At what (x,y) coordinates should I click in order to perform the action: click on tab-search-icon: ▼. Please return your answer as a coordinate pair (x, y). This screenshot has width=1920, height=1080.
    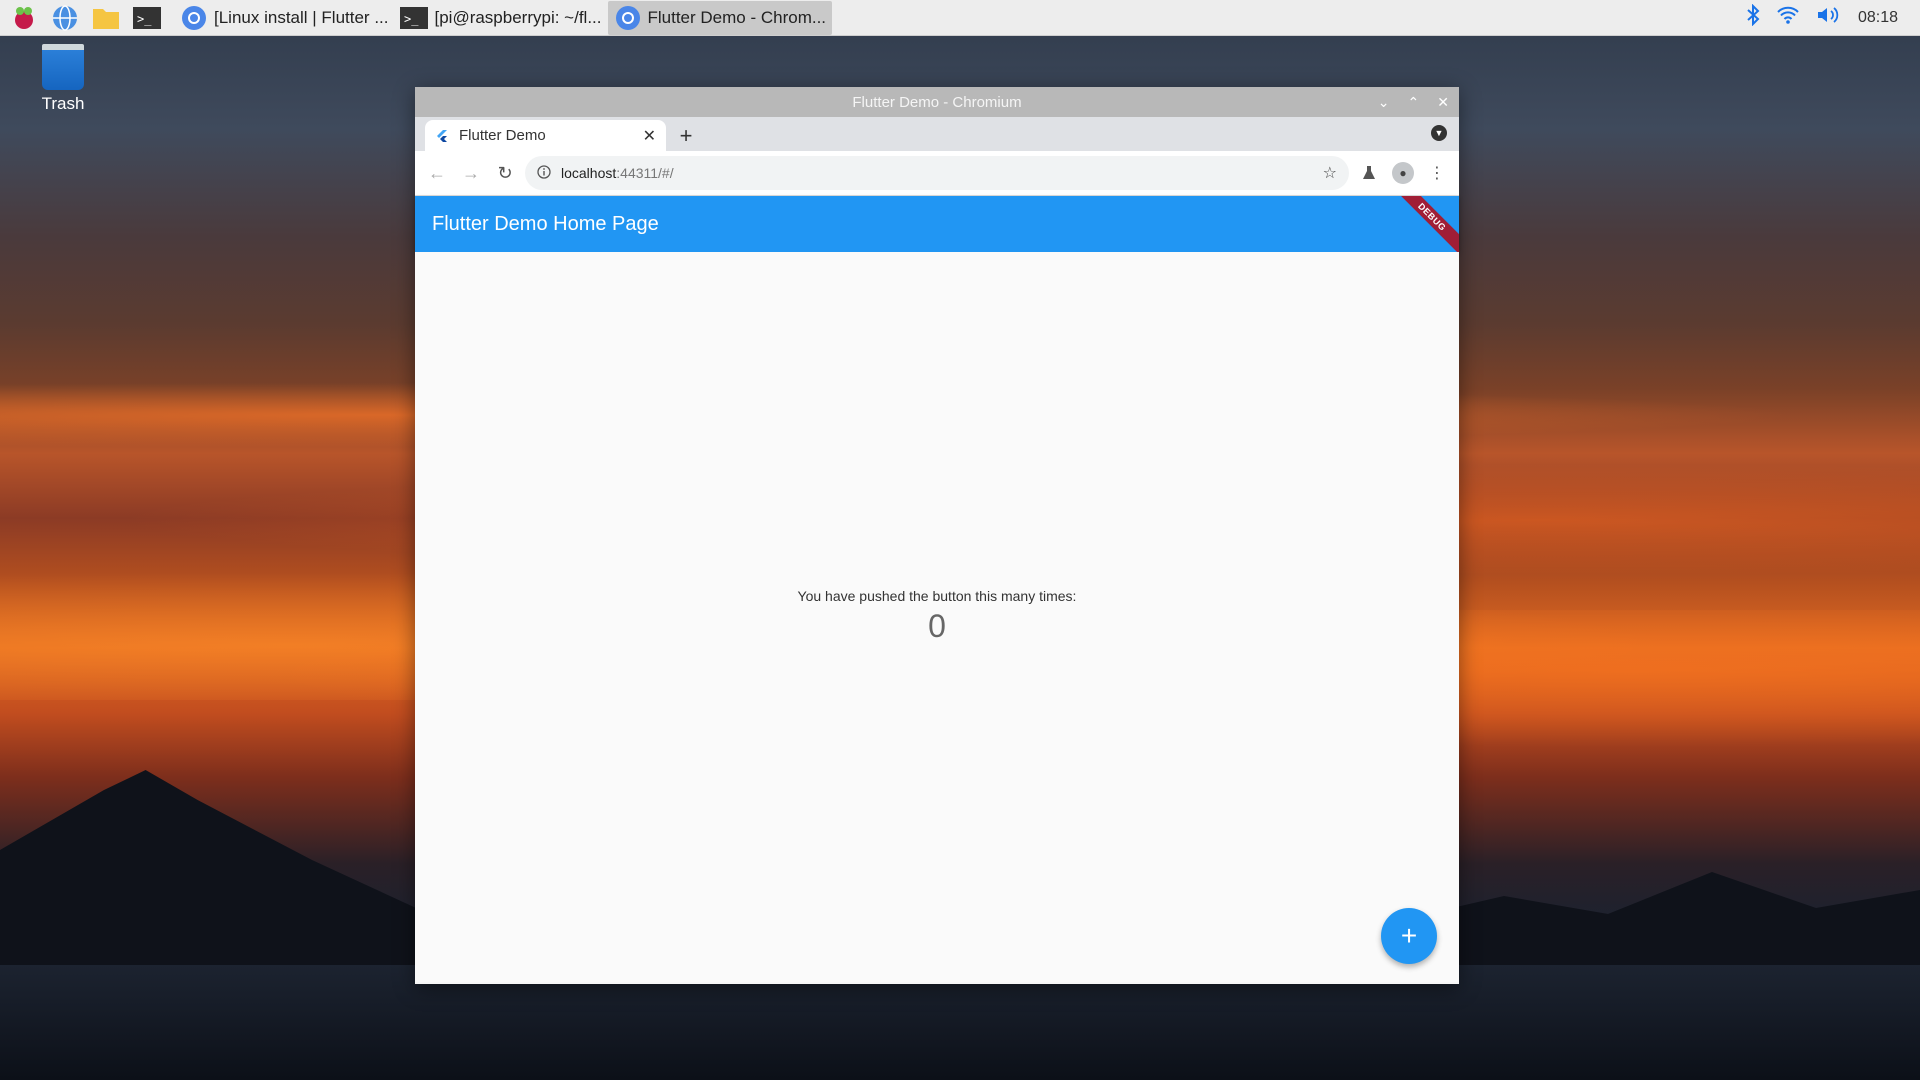
    Looking at the image, I should click on (1439, 133).